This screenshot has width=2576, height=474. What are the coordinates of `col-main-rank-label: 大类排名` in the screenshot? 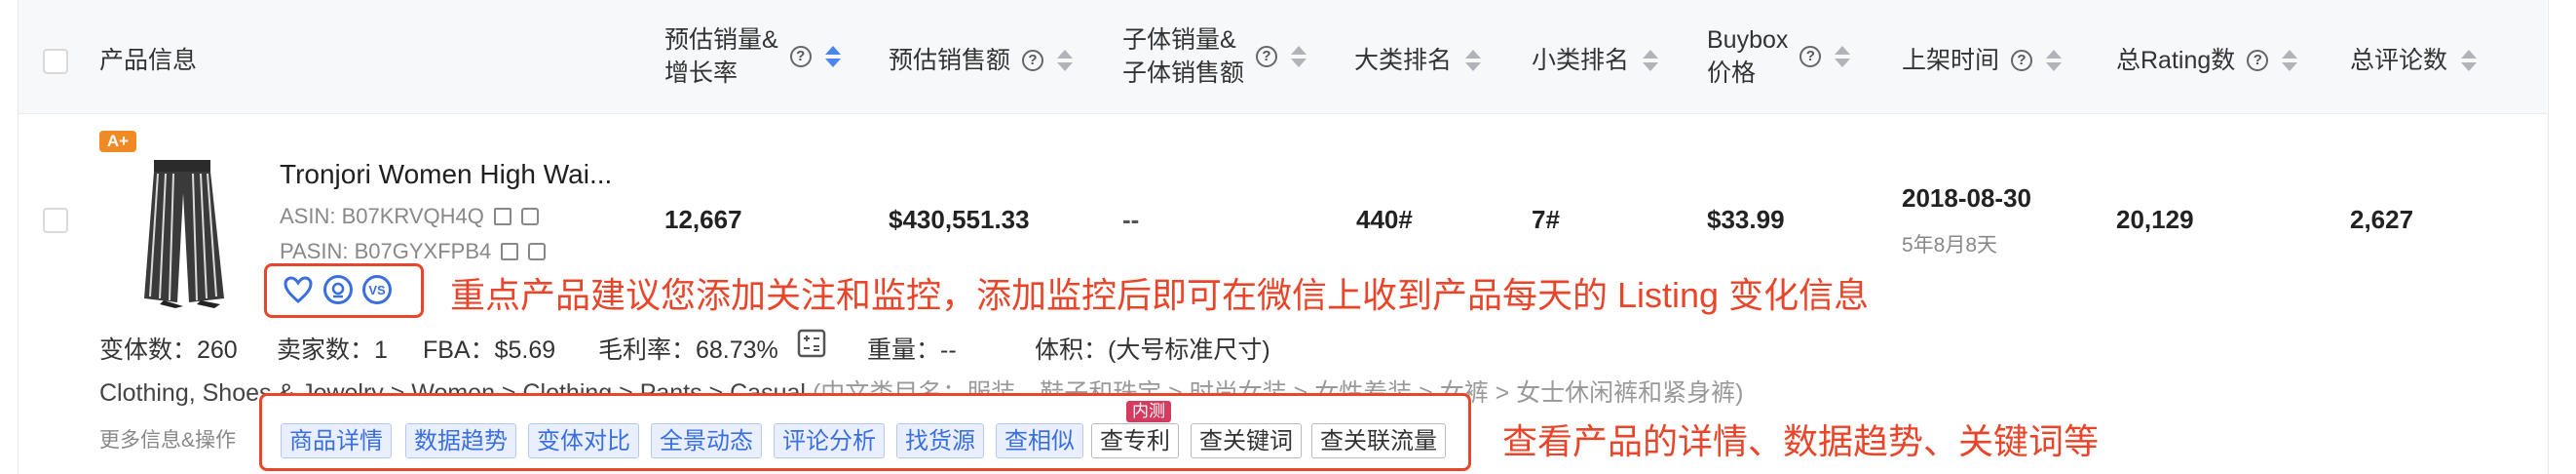 It's located at (1403, 60).